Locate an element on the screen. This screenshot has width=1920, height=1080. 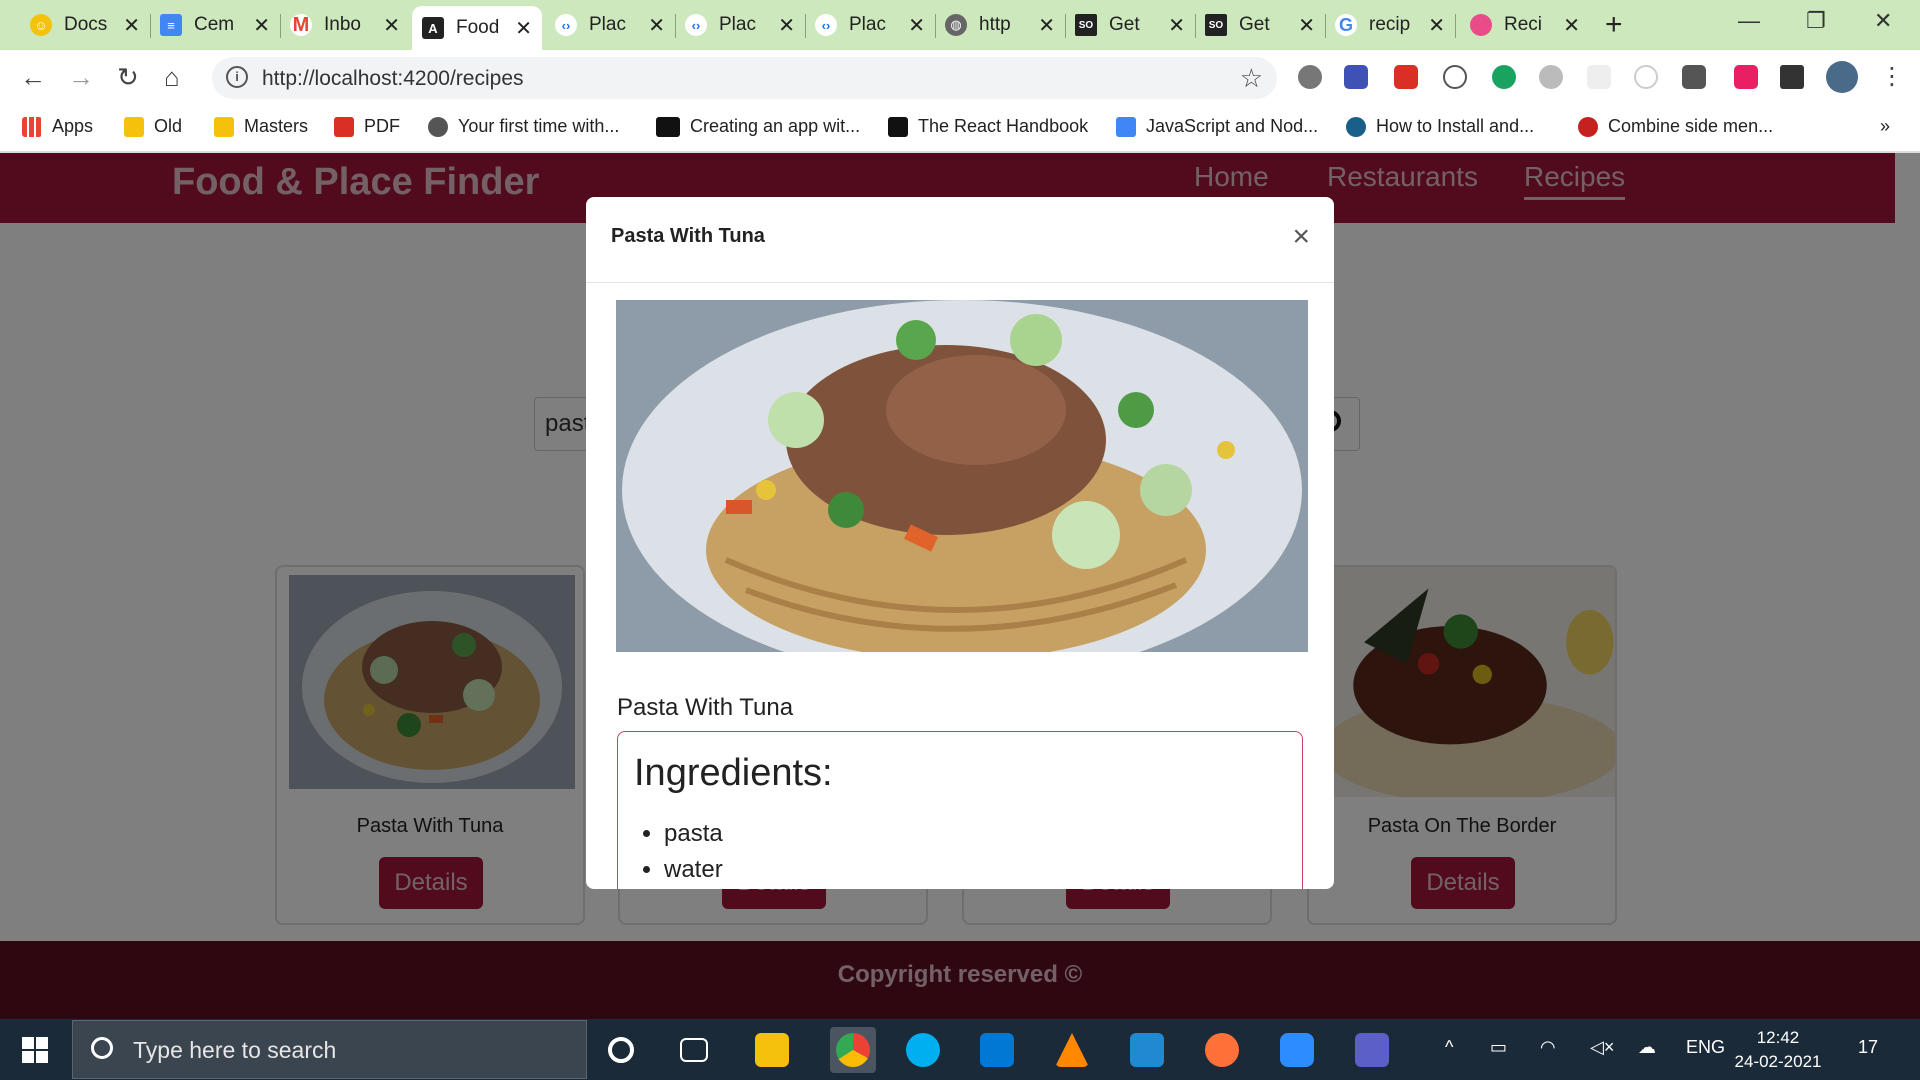
address-bar: i http://localhost:4200/recipes ☆ is located at coordinates (744, 78).